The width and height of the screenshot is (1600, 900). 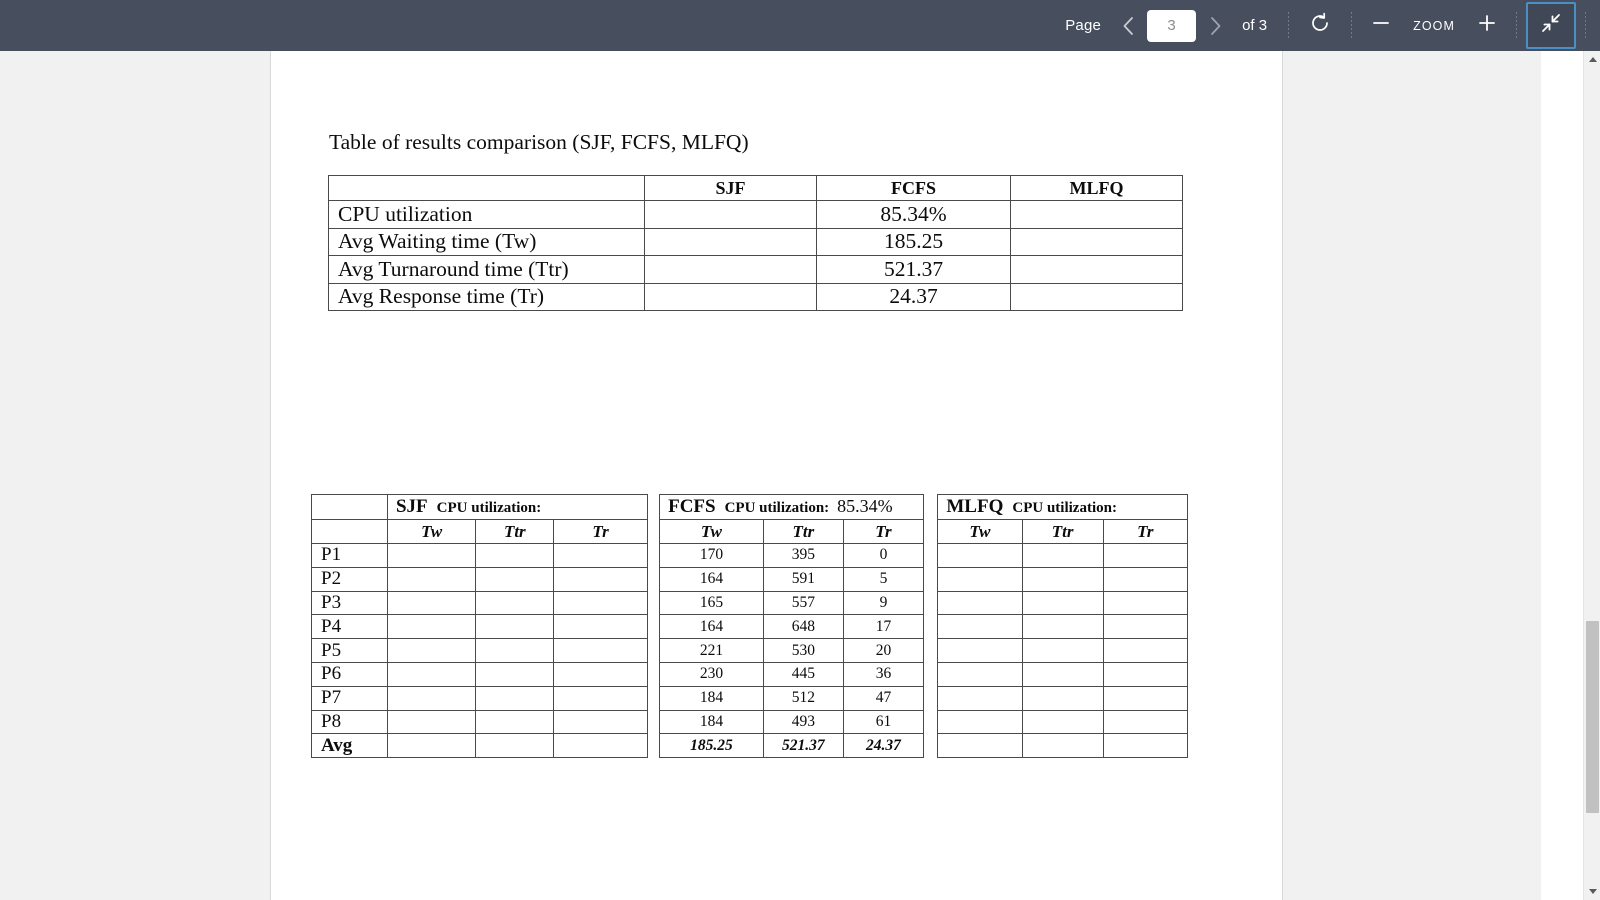 I want to click on group-cpu-label-sjf: CPU utilization:, so click(x=489, y=508).